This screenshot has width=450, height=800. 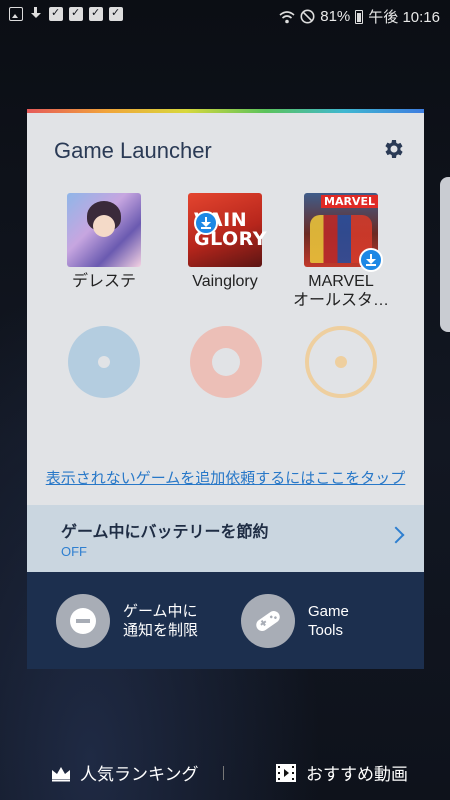 What do you see at coordinates (16, 14) in the screenshot?
I see `image-icon` at bounding box center [16, 14].